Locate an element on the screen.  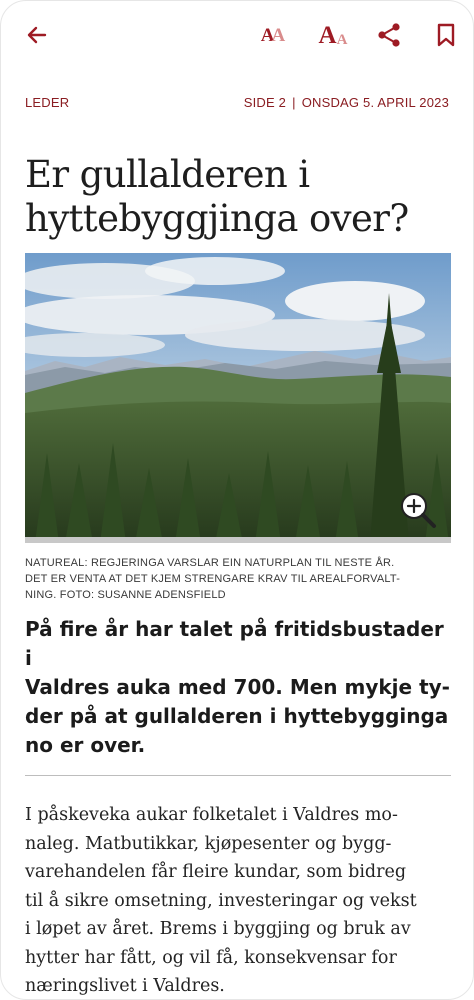
bookmark-button is located at coordinates (446, 35).